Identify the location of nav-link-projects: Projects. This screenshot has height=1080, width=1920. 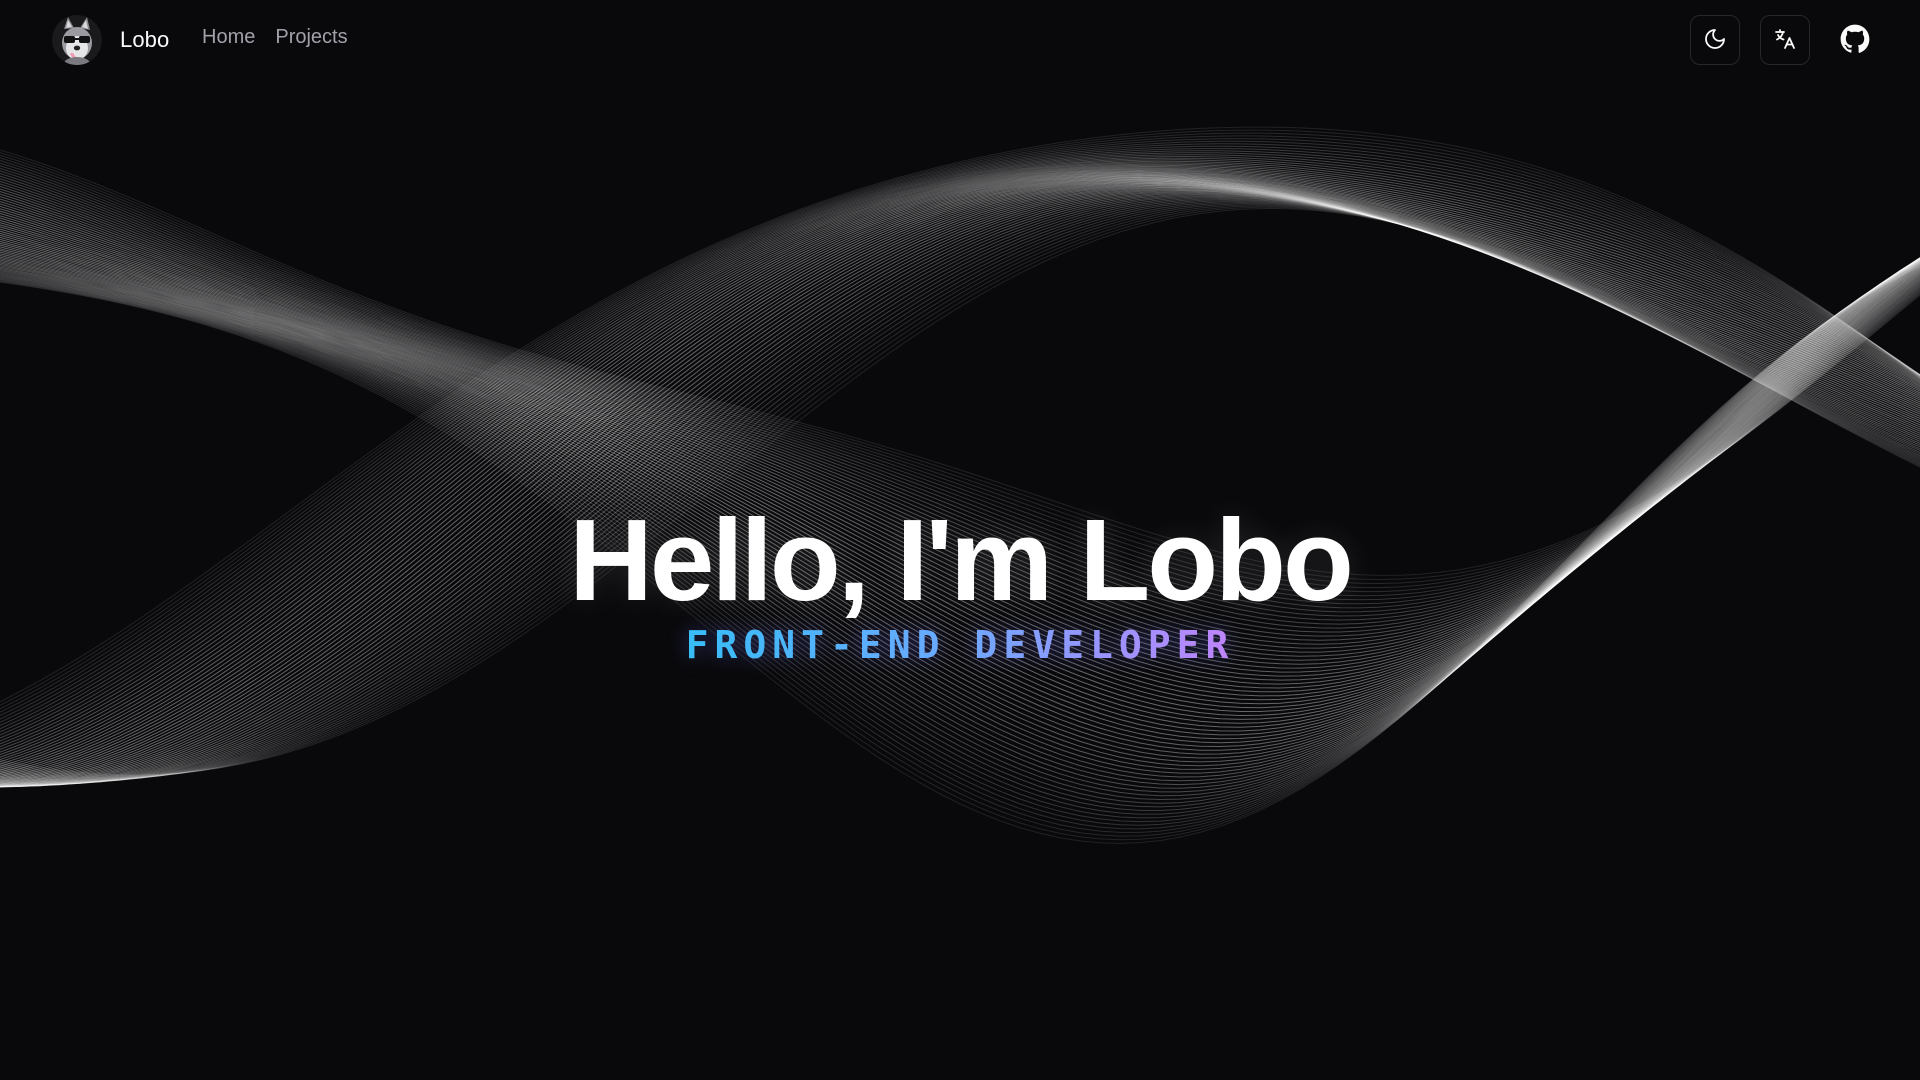
(311, 37).